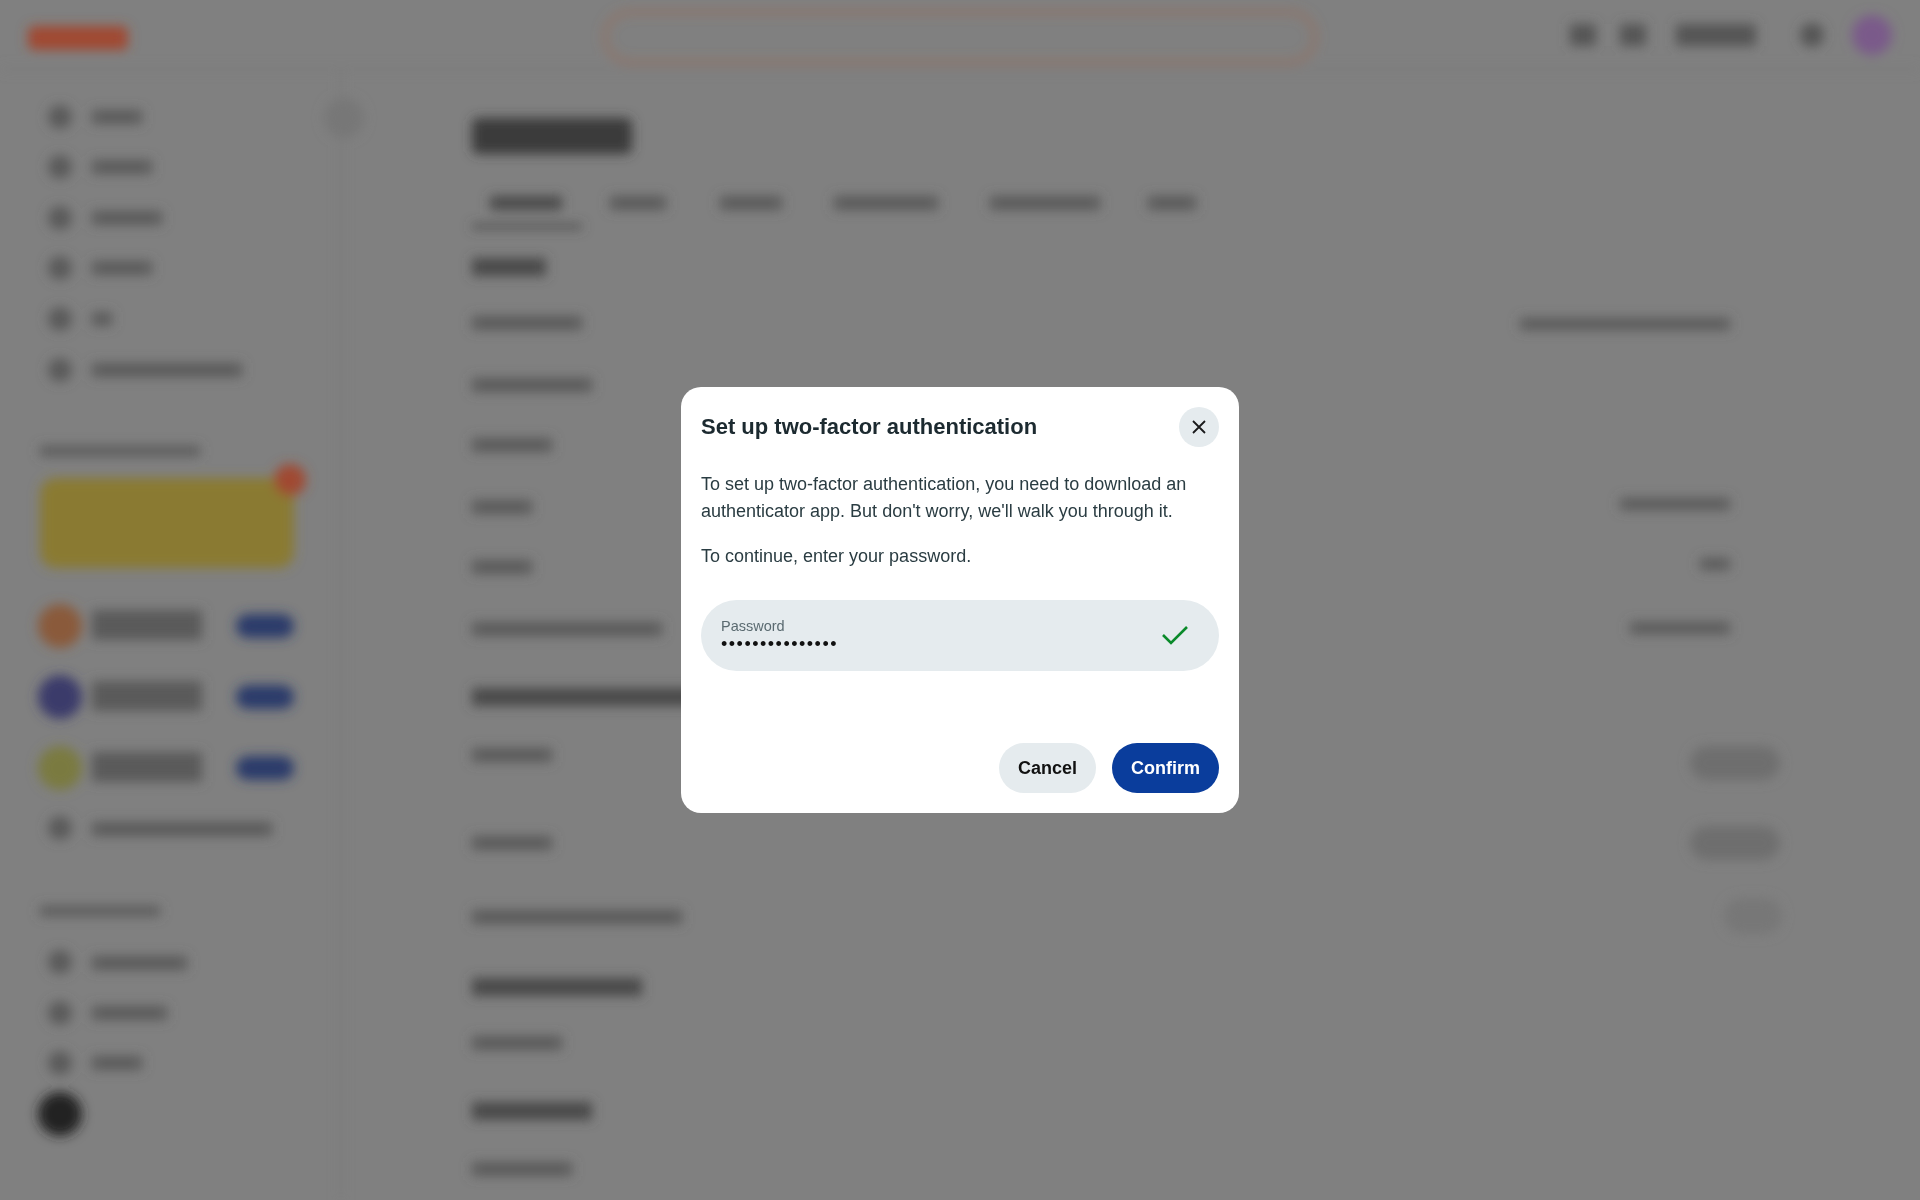 Image resolution: width=1920 pixels, height=1200 pixels. What do you see at coordinates (960, 635) in the screenshot?
I see `password-field: Password •••••••••••••••` at bounding box center [960, 635].